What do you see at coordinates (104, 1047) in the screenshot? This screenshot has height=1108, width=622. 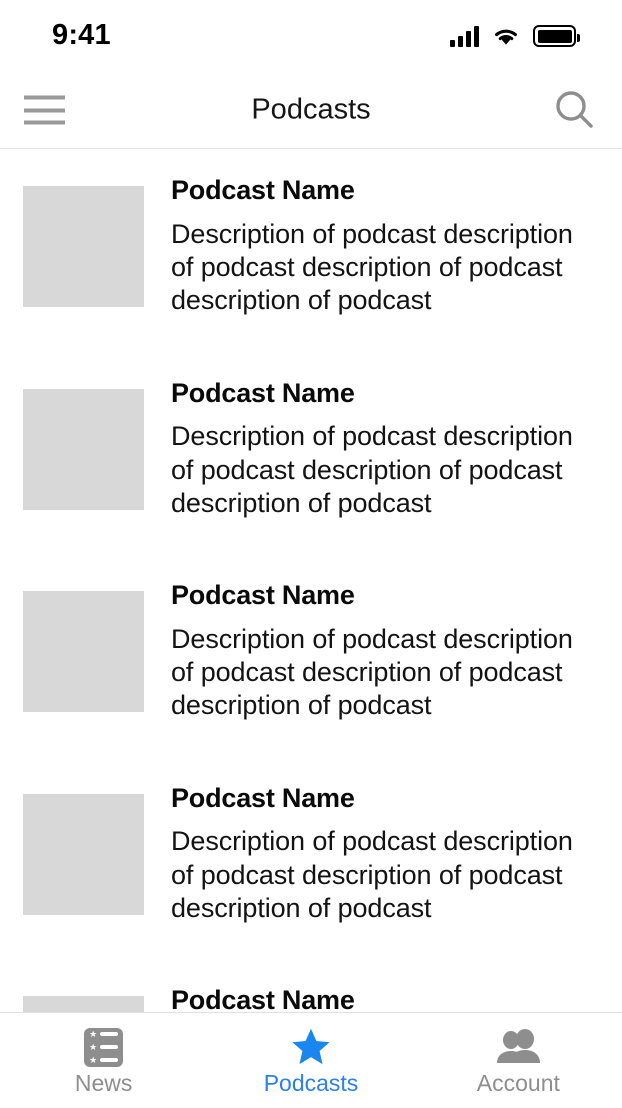 I see `news-list-icon: ★ ★ ★` at bounding box center [104, 1047].